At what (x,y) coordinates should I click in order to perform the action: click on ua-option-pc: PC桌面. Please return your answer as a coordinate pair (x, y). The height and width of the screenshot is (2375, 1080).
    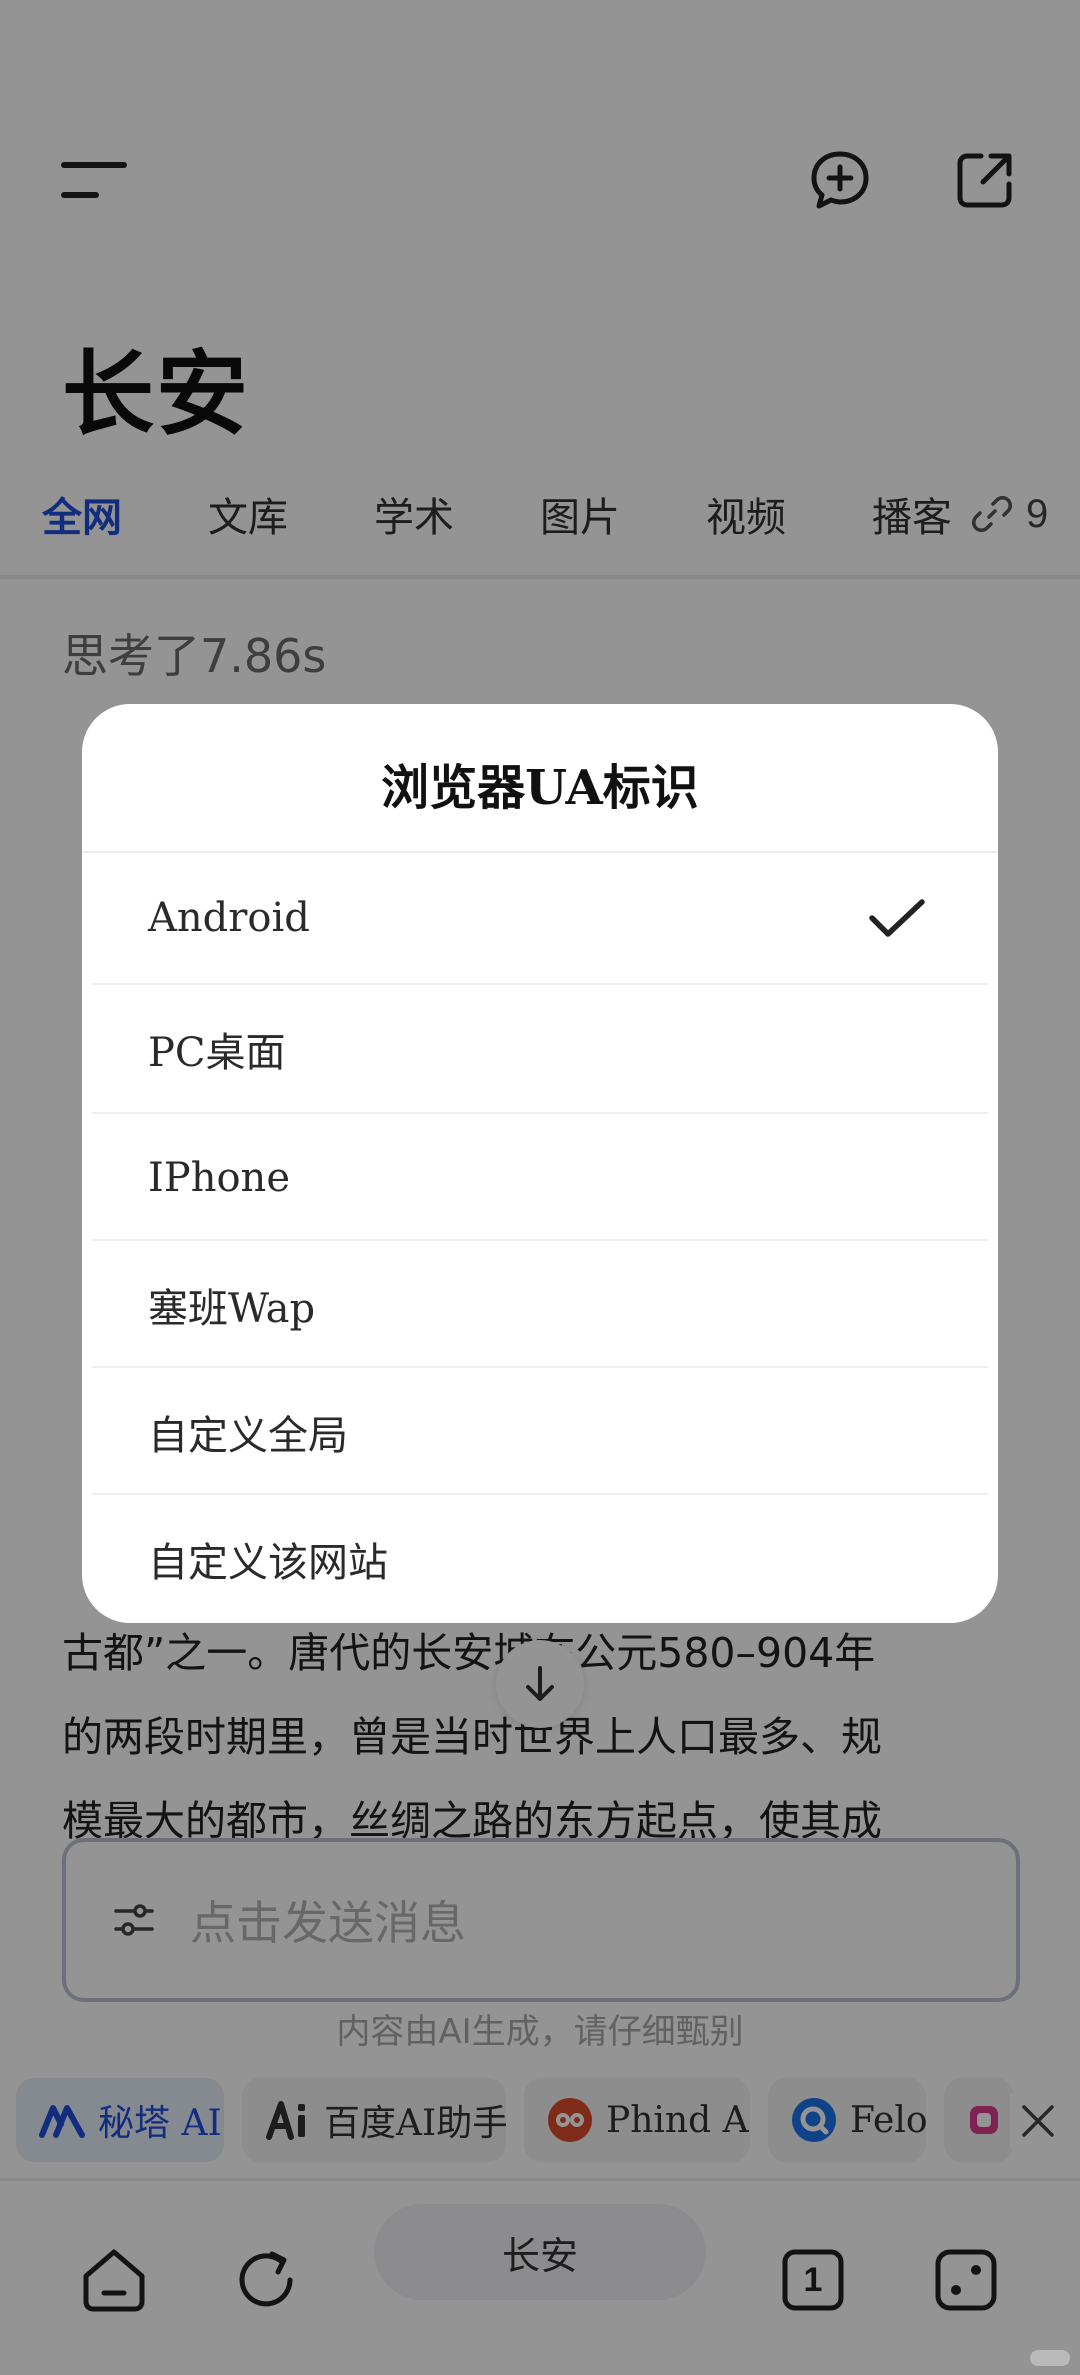
    Looking at the image, I should click on (540, 1048).